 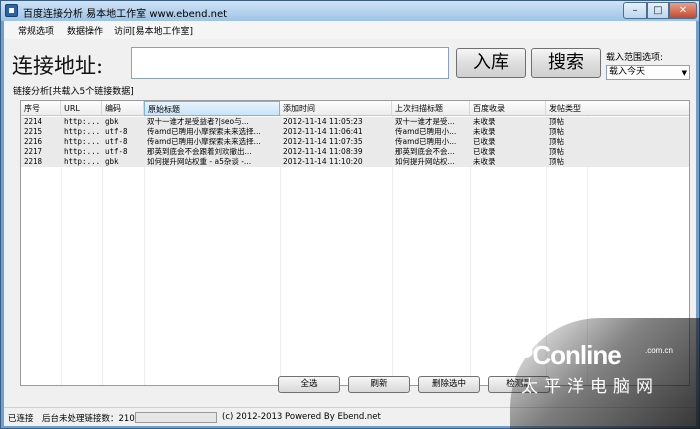 What do you see at coordinates (683, 10) in the screenshot?
I see `close-button: ✕` at bounding box center [683, 10].